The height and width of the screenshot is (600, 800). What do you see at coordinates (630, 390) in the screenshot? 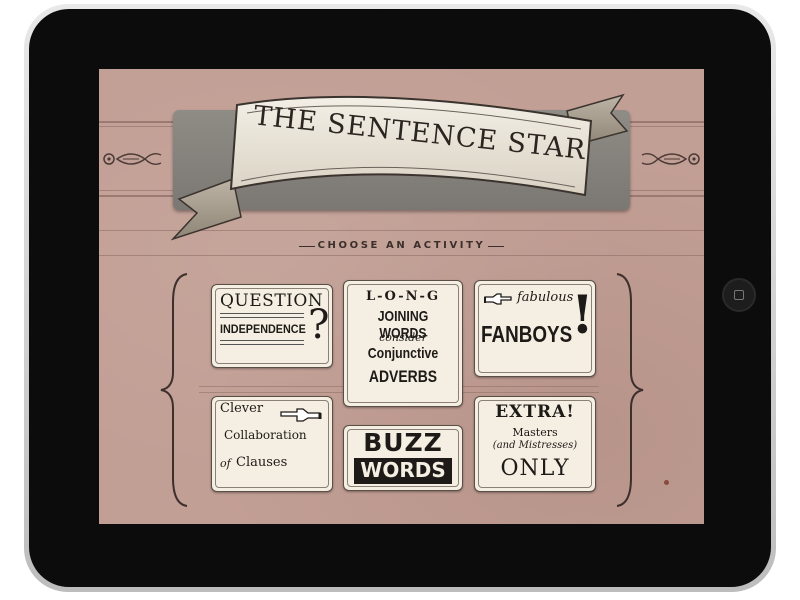
I see `right-brace` at bounding box center [630, 390].